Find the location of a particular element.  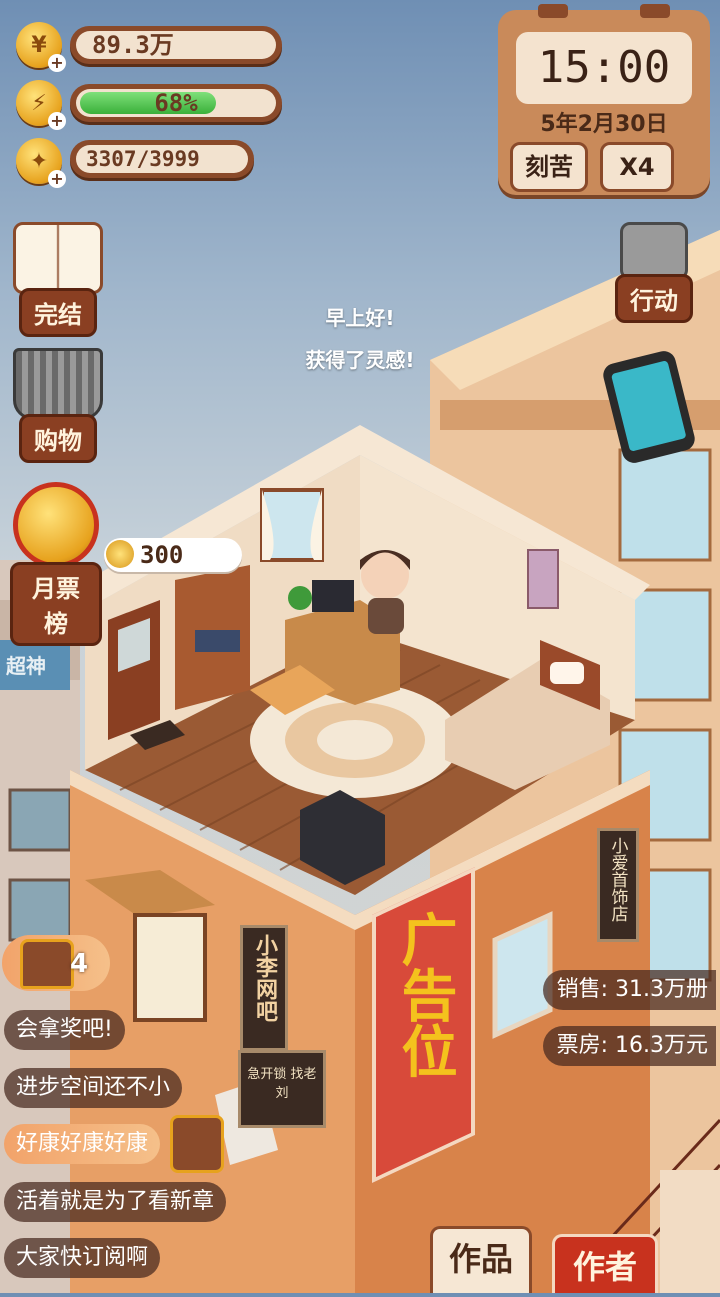

inspiration-bar: 3307/3999 is located at coordinates (162, 159).